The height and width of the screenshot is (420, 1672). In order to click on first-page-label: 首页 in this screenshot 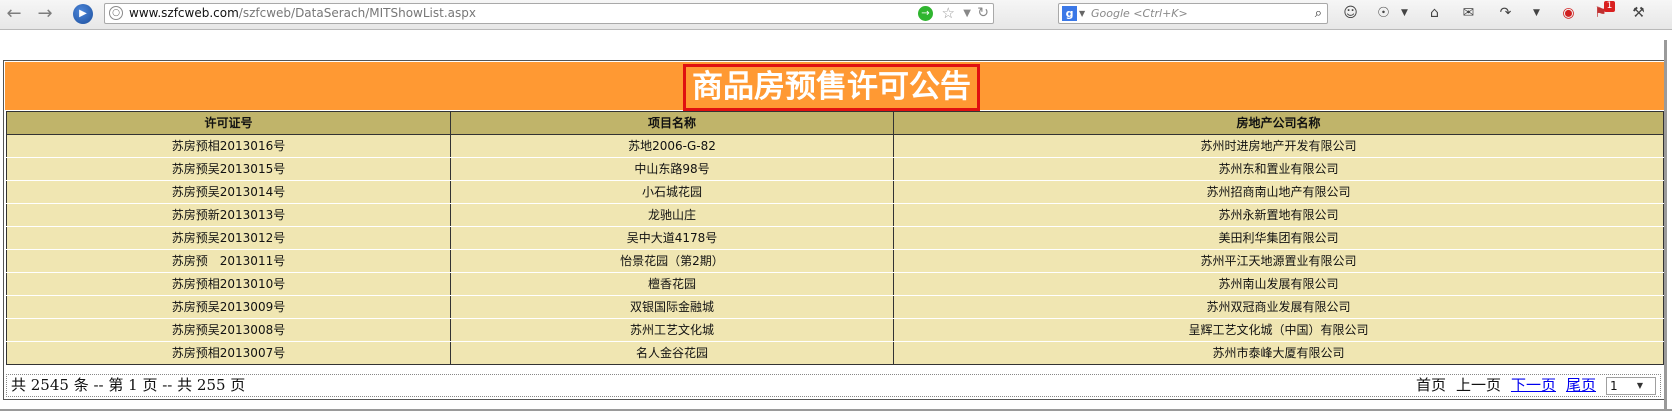, I will do `click(1430, 385)`.